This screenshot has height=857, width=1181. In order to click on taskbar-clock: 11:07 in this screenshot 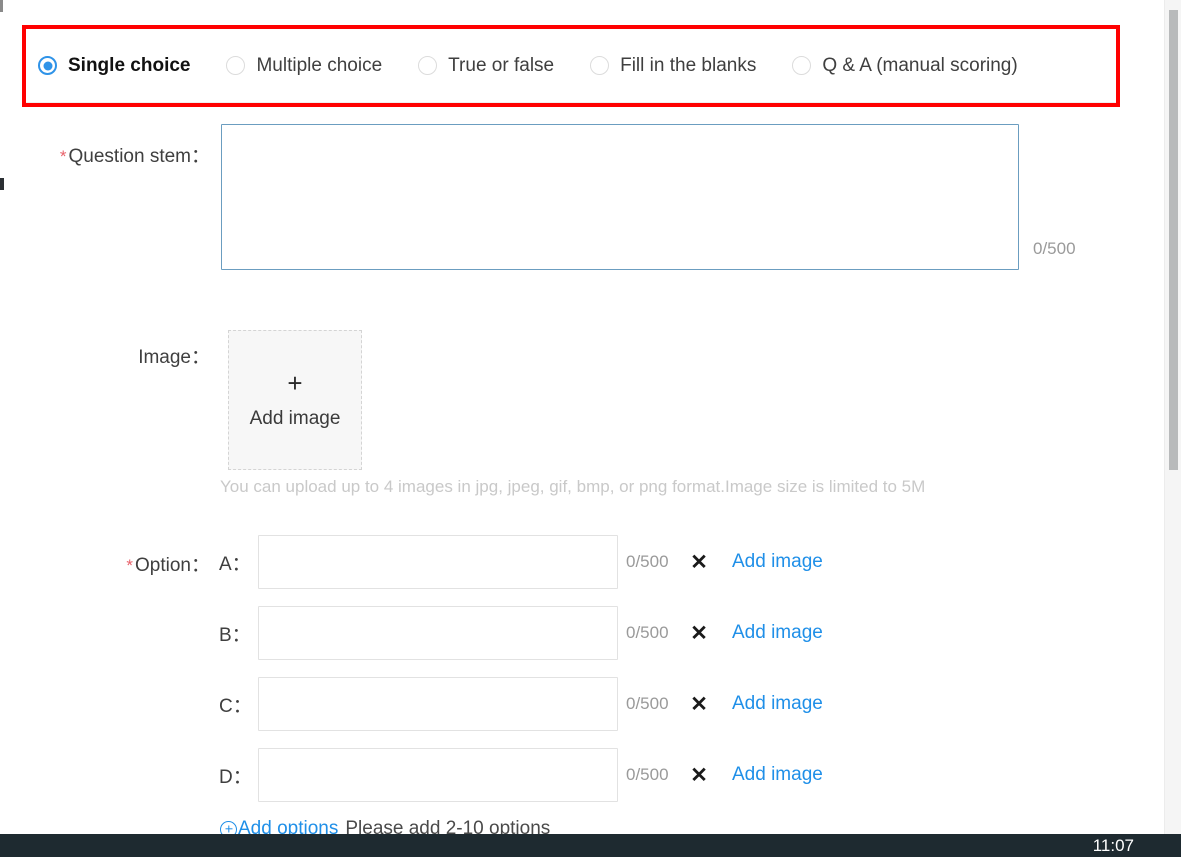, I will do `click(1113, 845)`.